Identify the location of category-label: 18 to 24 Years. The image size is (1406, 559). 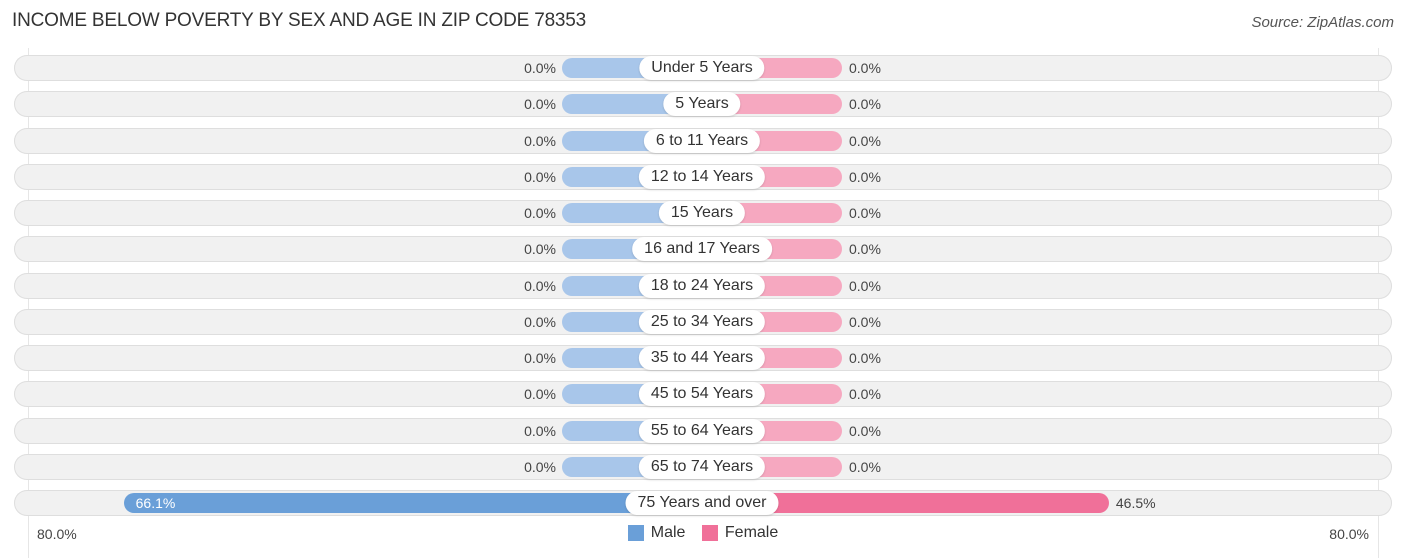
(702, 285).